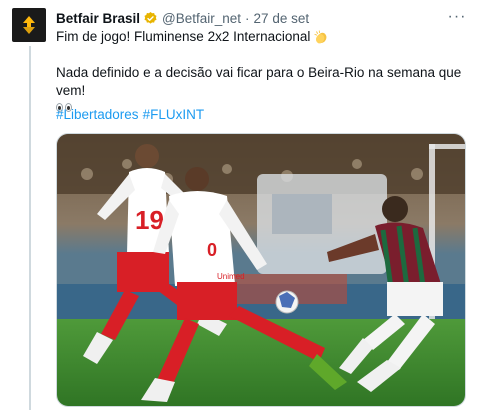 This screenshot has width=481, height=410. Describe the element at coordinates (457, 17) in the screenshot. I see `more-options-icon: ···` at that location.